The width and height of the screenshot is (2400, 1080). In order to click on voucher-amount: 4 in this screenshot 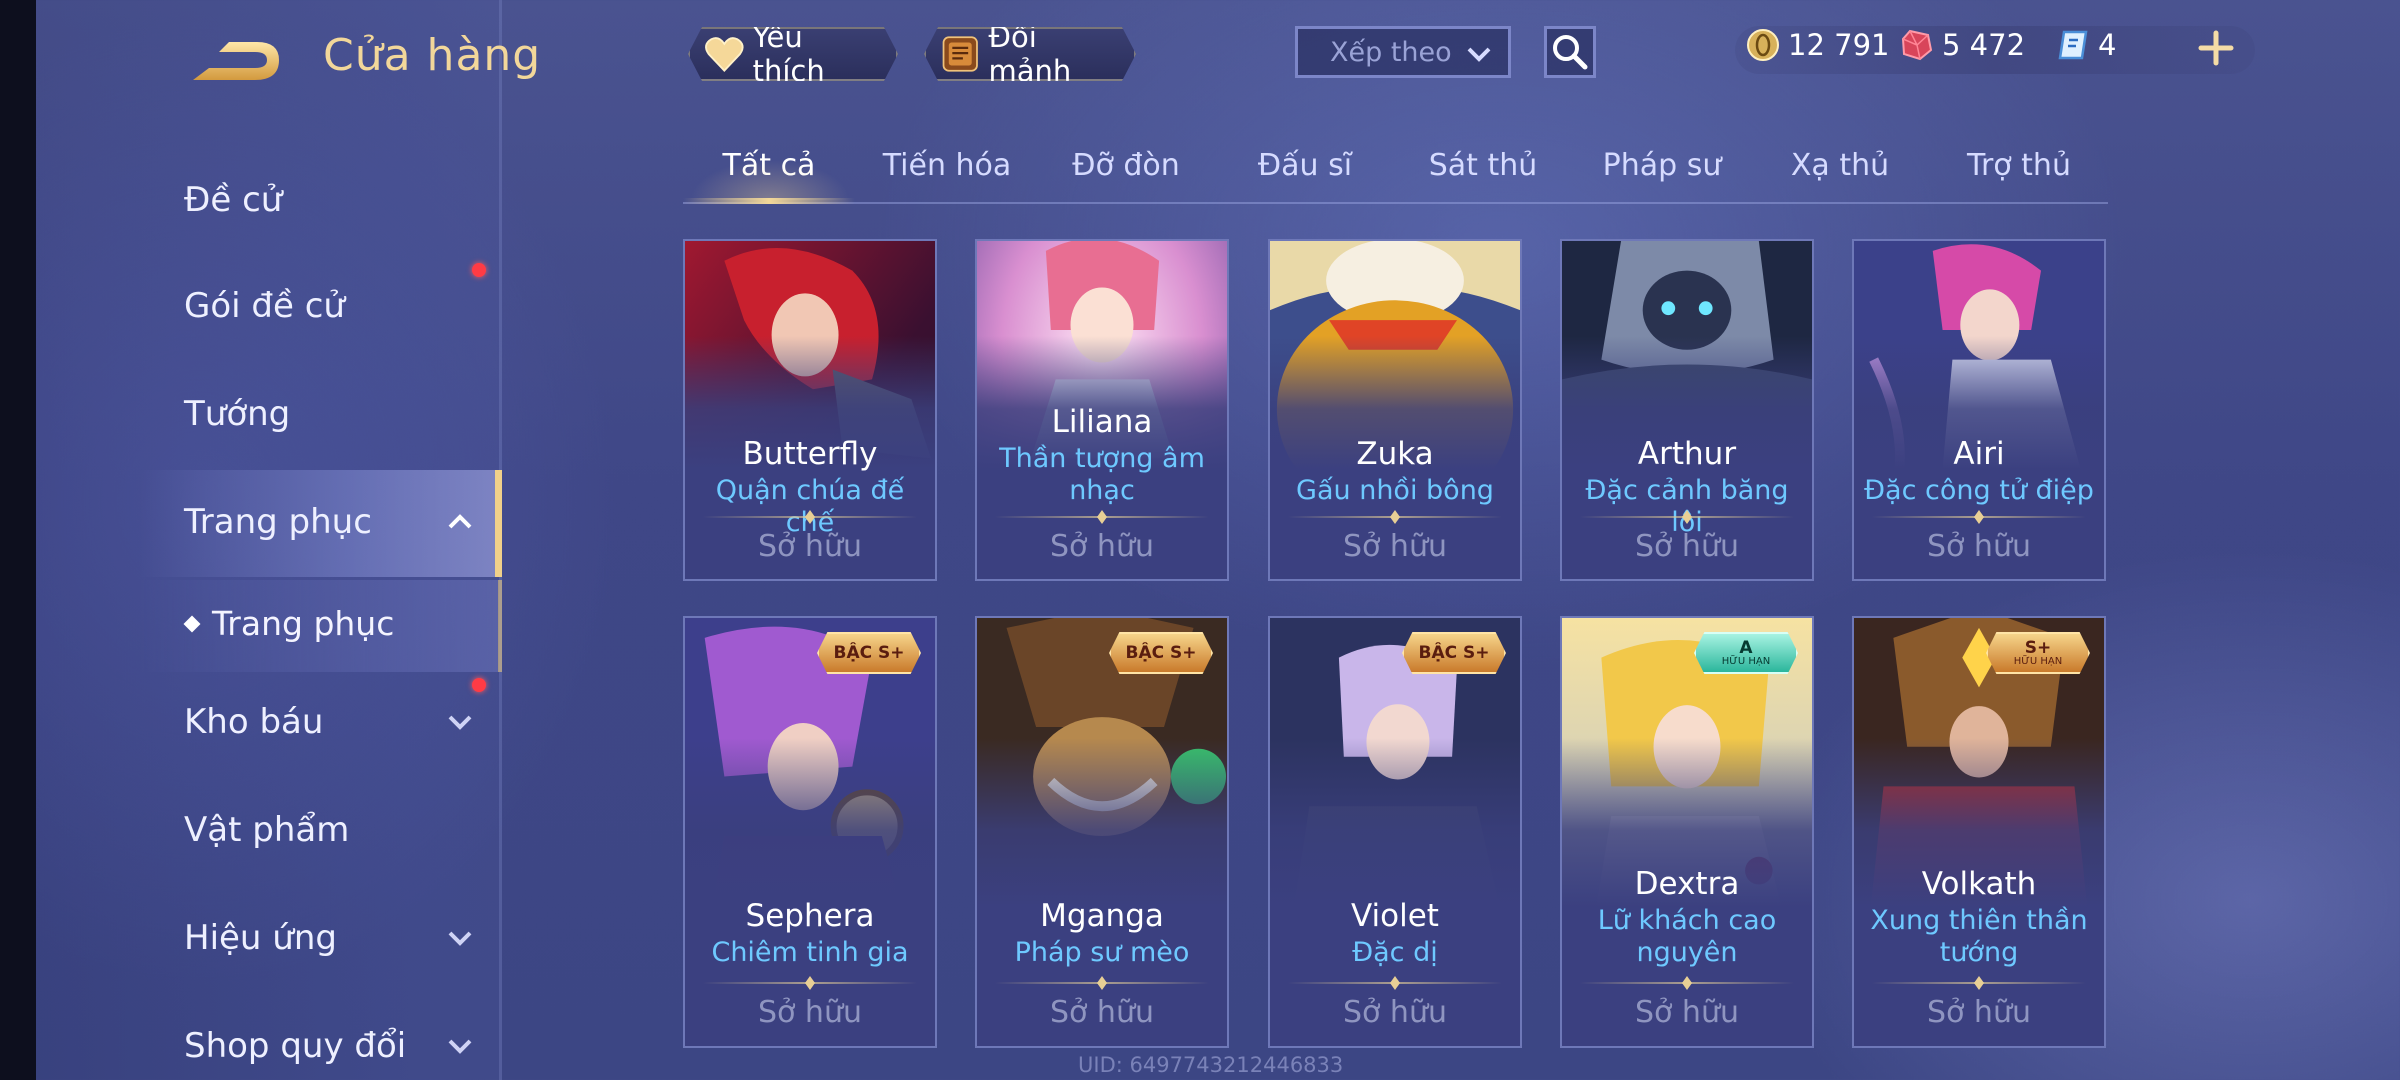, I will do `click(2107, 45)`.